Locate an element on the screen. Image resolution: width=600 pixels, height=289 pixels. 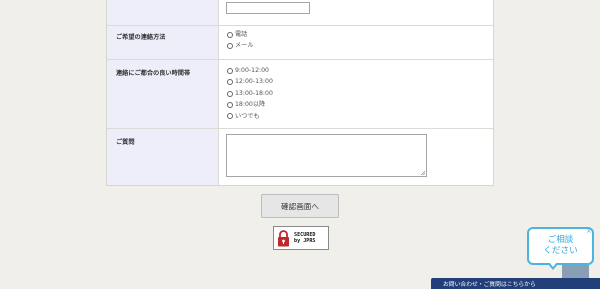
radio-option-phone: 電話 is located at coordinates (240, 35).